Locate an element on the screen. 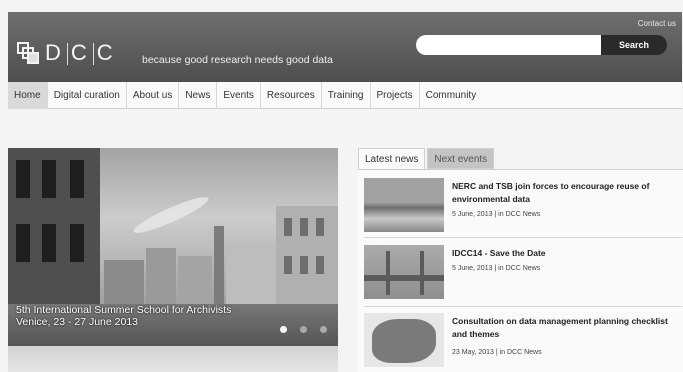  news-tabs: Latest news Next events is located at coordinates (426, 158).